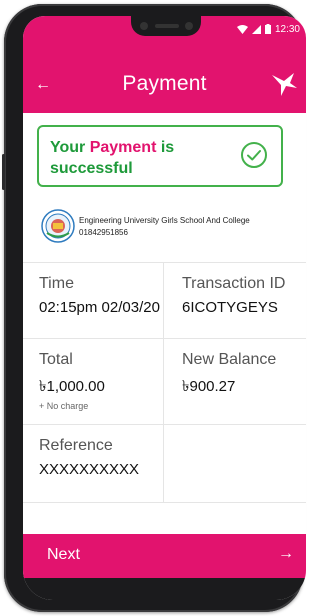 The image size is (320, 616). What do you see at coordinates (63, 554) in the screenshot?
I see `next-label: Next` at bounding box center [63, 554].